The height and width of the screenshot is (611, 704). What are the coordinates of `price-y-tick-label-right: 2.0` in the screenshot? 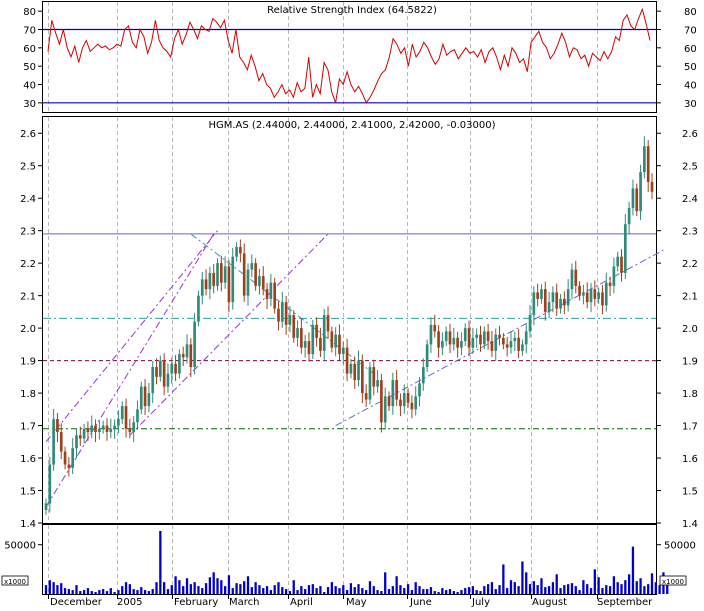 It's located at (690, 329).